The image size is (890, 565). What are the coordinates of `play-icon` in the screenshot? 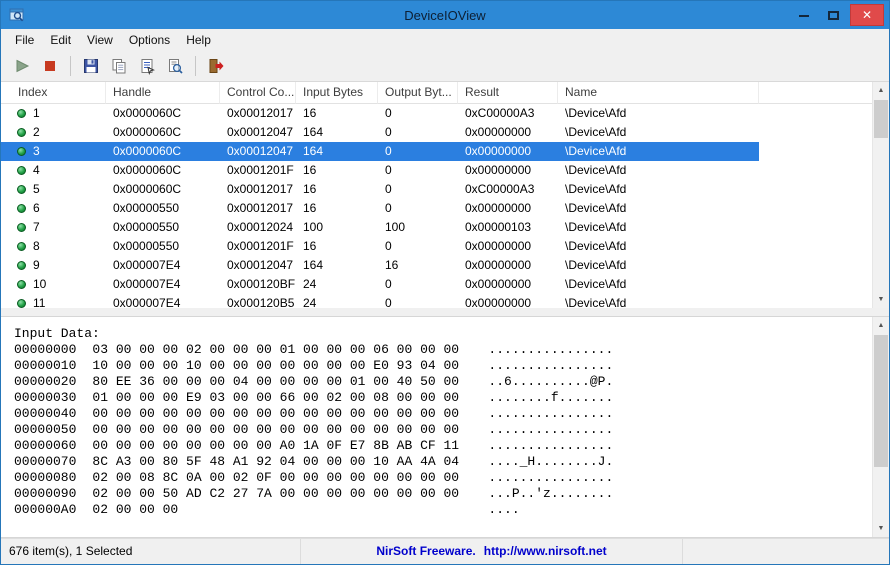 It's located at (23, 66).